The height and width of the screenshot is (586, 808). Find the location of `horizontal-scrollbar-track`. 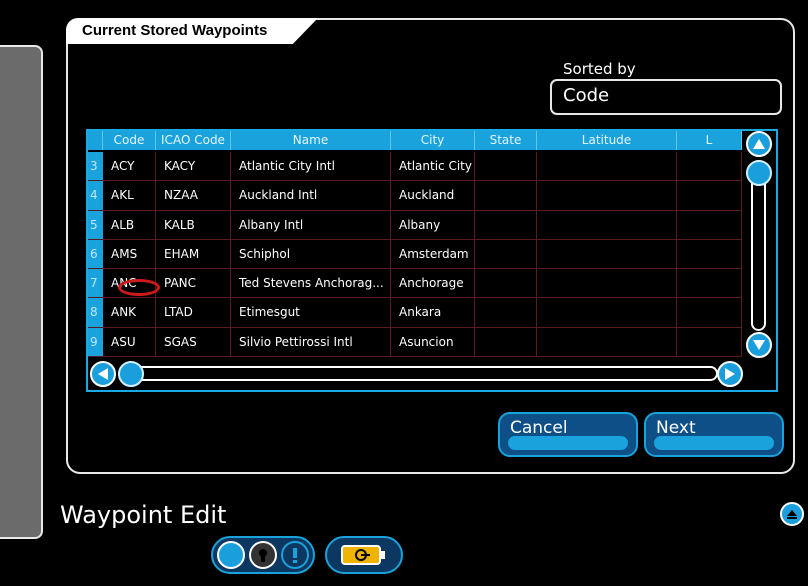

horizontal-scrollbar-track is located at coordinates (418, 373).